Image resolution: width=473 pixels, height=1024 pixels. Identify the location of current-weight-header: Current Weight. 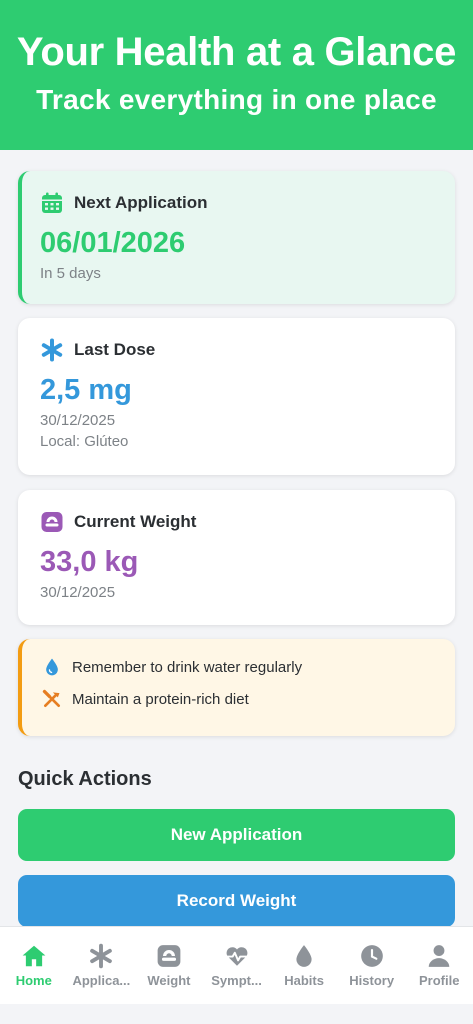
(236, 522).